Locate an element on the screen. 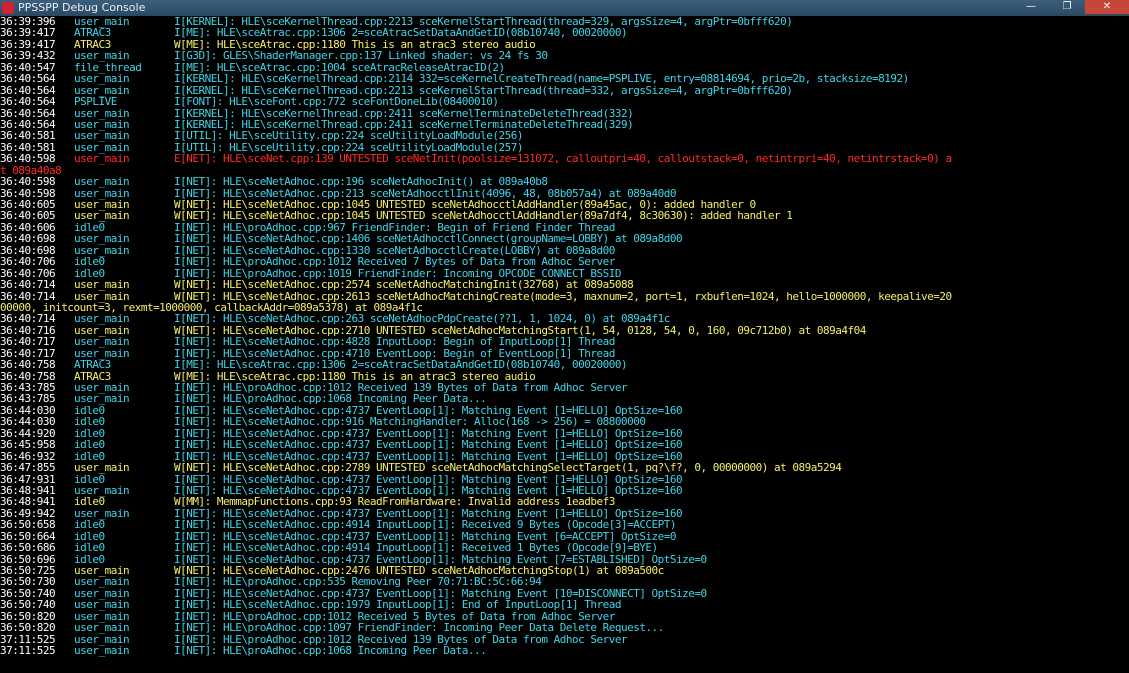 Image resolution: width=1129 pixels, height=673 pixels. log-timestamp: 36:50:686 is located at coordinates (28, 548).